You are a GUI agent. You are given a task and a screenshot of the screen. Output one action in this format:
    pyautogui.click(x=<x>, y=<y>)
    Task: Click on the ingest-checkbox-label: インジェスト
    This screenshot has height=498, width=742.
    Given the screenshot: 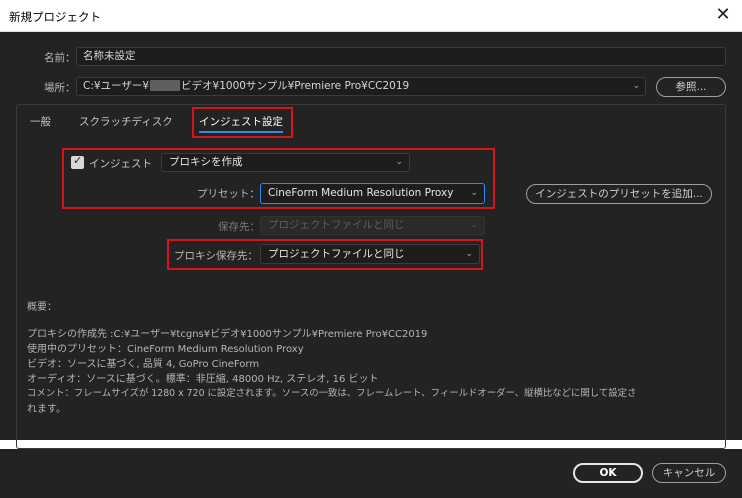 What is the action you would take?
    pyautogui.click(x=120, y=164)
    